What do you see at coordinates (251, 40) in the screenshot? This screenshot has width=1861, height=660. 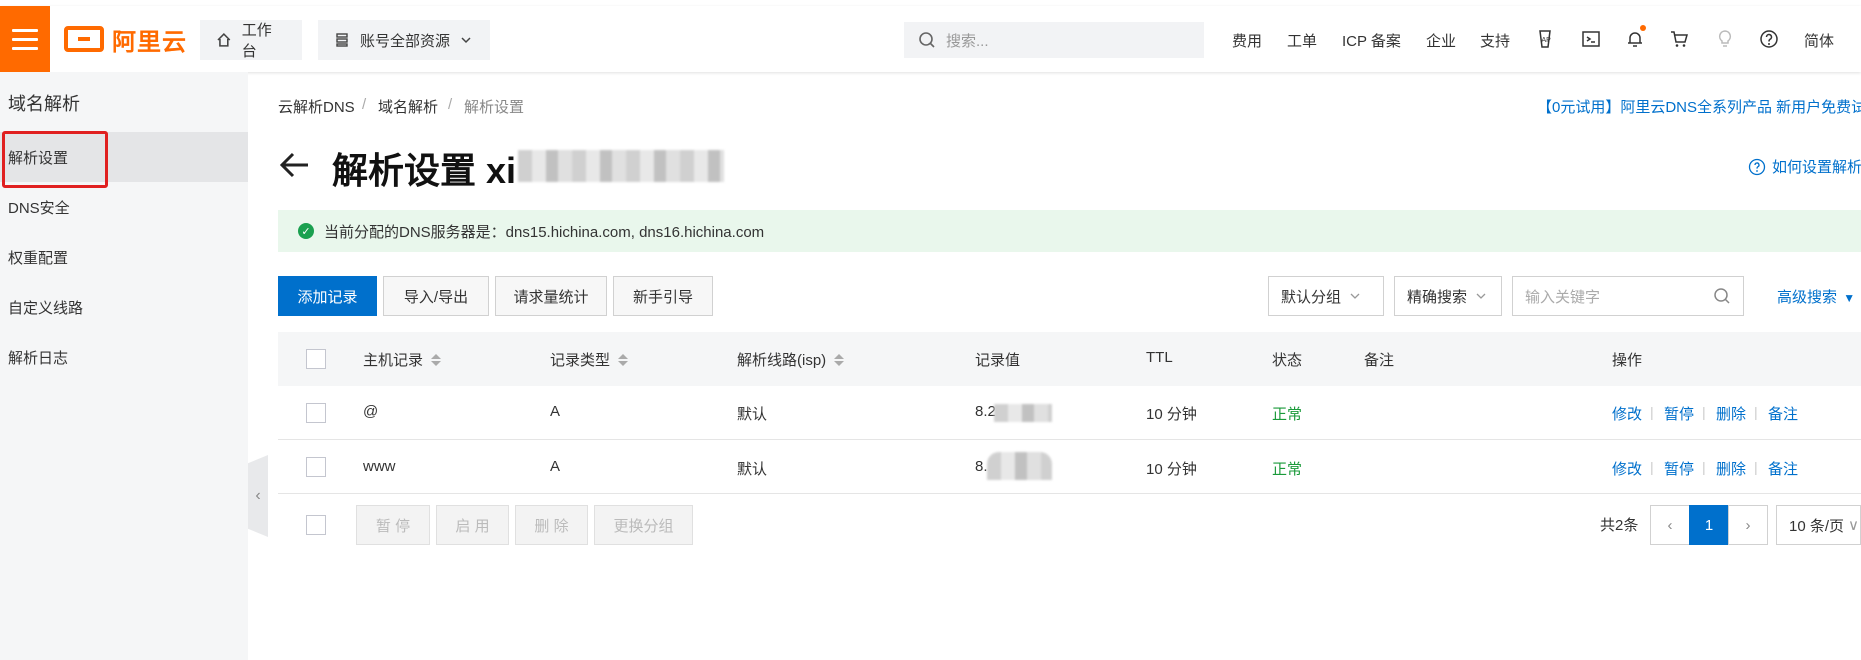 I see `workbench-button: 工作台` at bounding box center [251, 40].